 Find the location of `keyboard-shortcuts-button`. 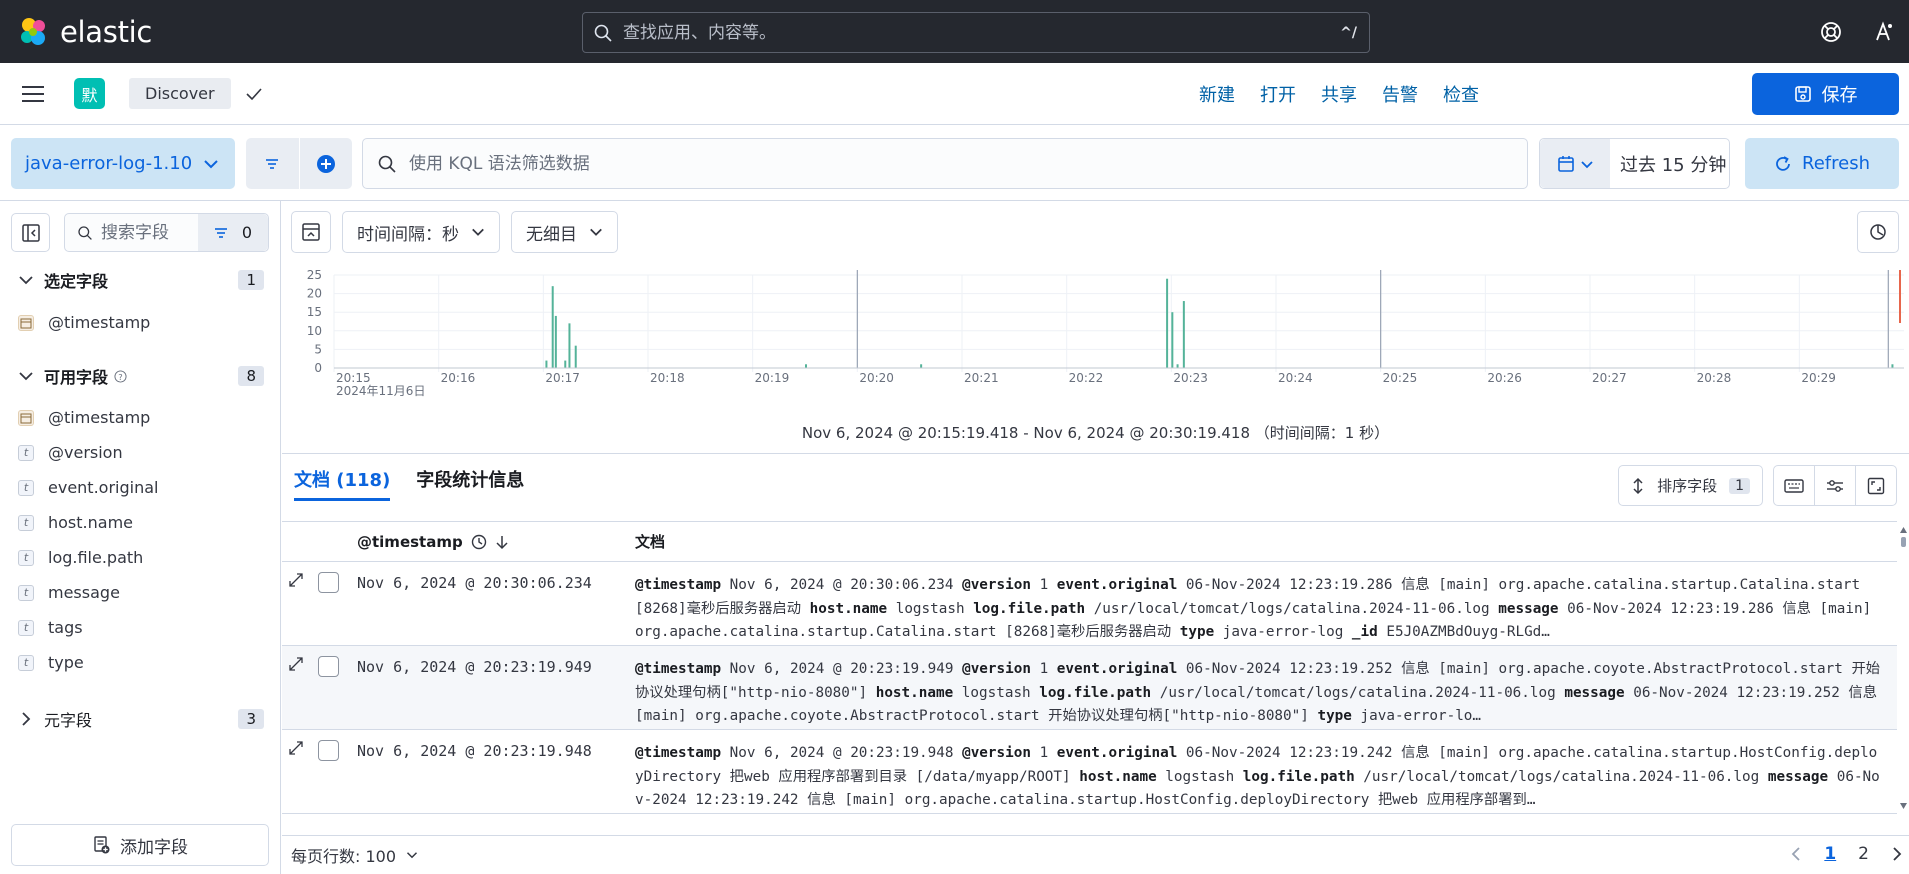

keyboard-shortcuts-button is located at coordinates (1794, 485).